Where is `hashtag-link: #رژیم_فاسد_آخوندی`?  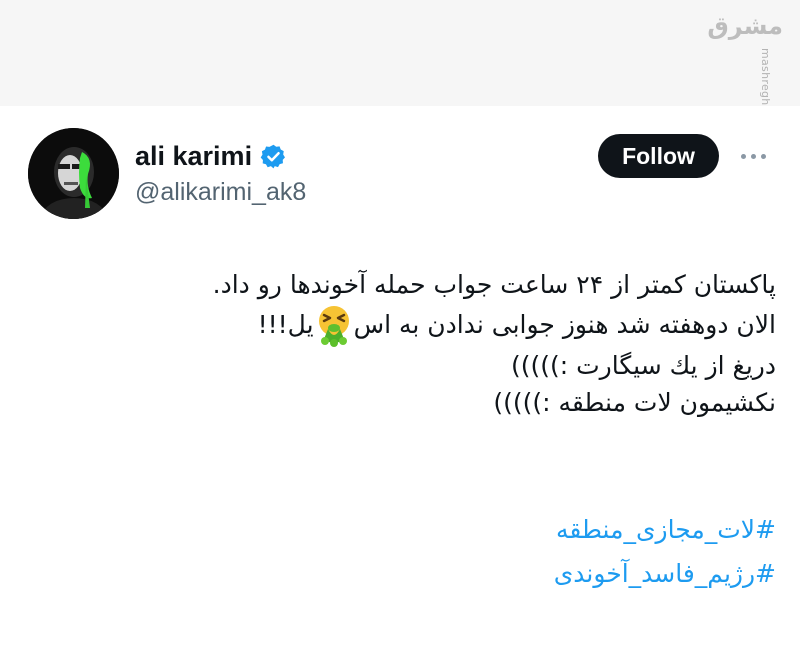 hashtag-link: #رژیم_فاسد_آخوندی is located at coordinates (526, 574).